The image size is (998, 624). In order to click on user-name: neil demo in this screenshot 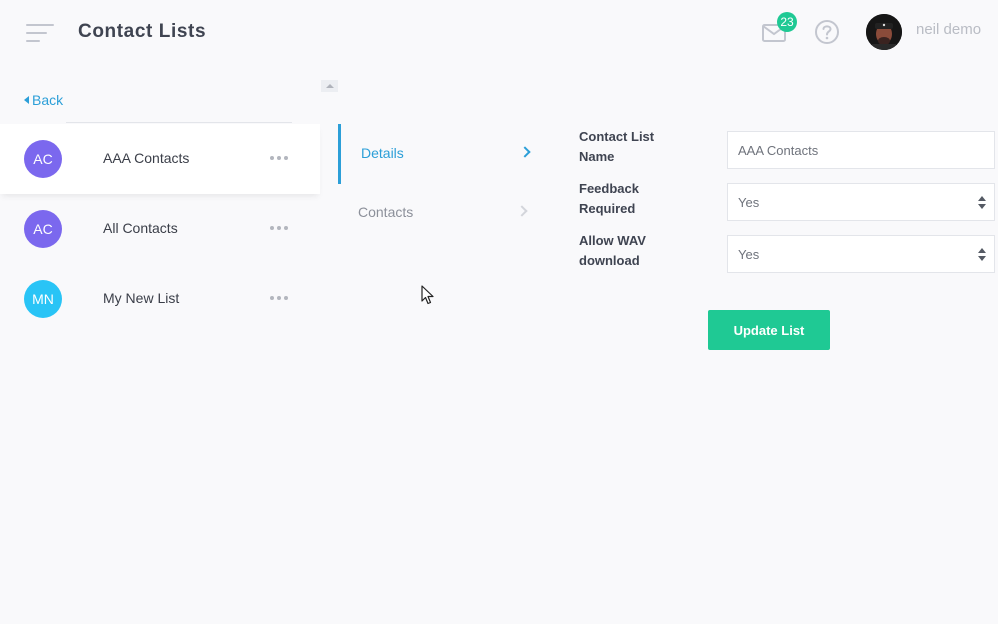, I will do `click(948, 29)`.